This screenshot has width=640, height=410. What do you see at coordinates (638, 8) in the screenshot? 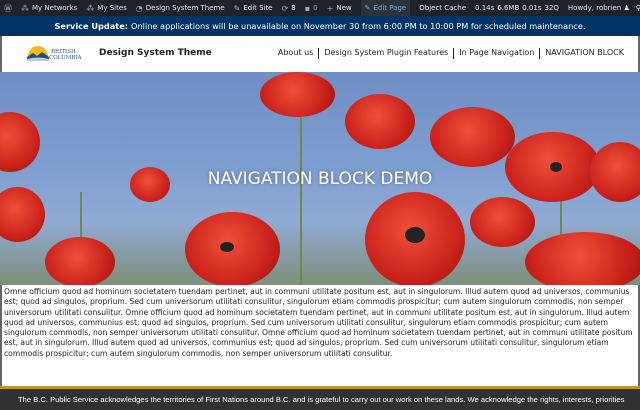
I see `search-icon: ⚲` at bounding box center [638, 8].